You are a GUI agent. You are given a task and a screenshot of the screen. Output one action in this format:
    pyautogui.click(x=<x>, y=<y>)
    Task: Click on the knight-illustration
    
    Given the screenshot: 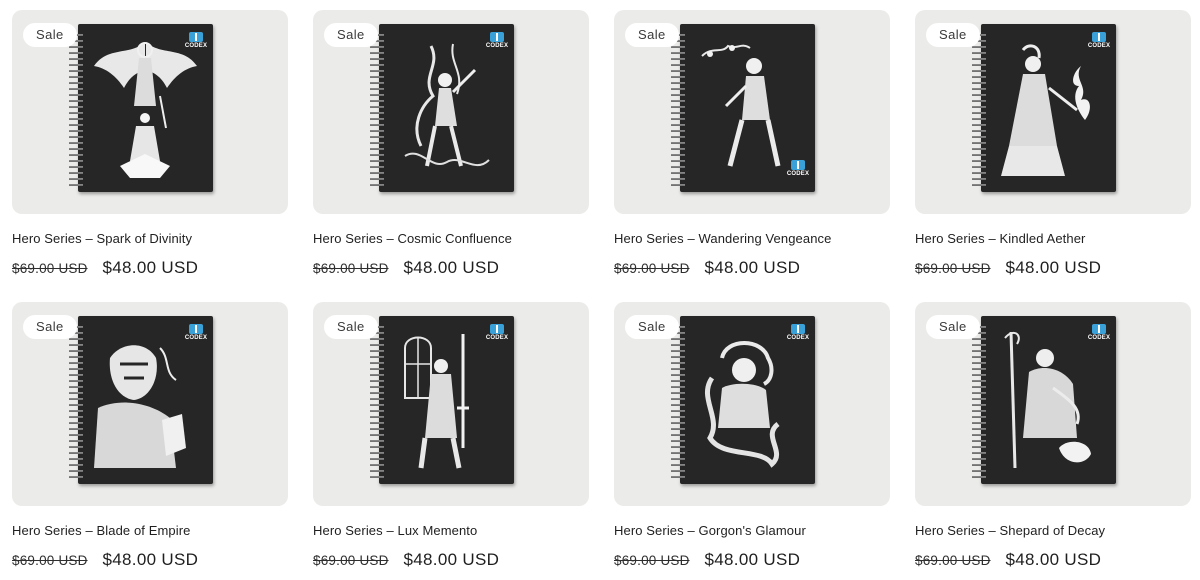 What is the action you would take?
    pyautogui.click(x=436, y=401)
    